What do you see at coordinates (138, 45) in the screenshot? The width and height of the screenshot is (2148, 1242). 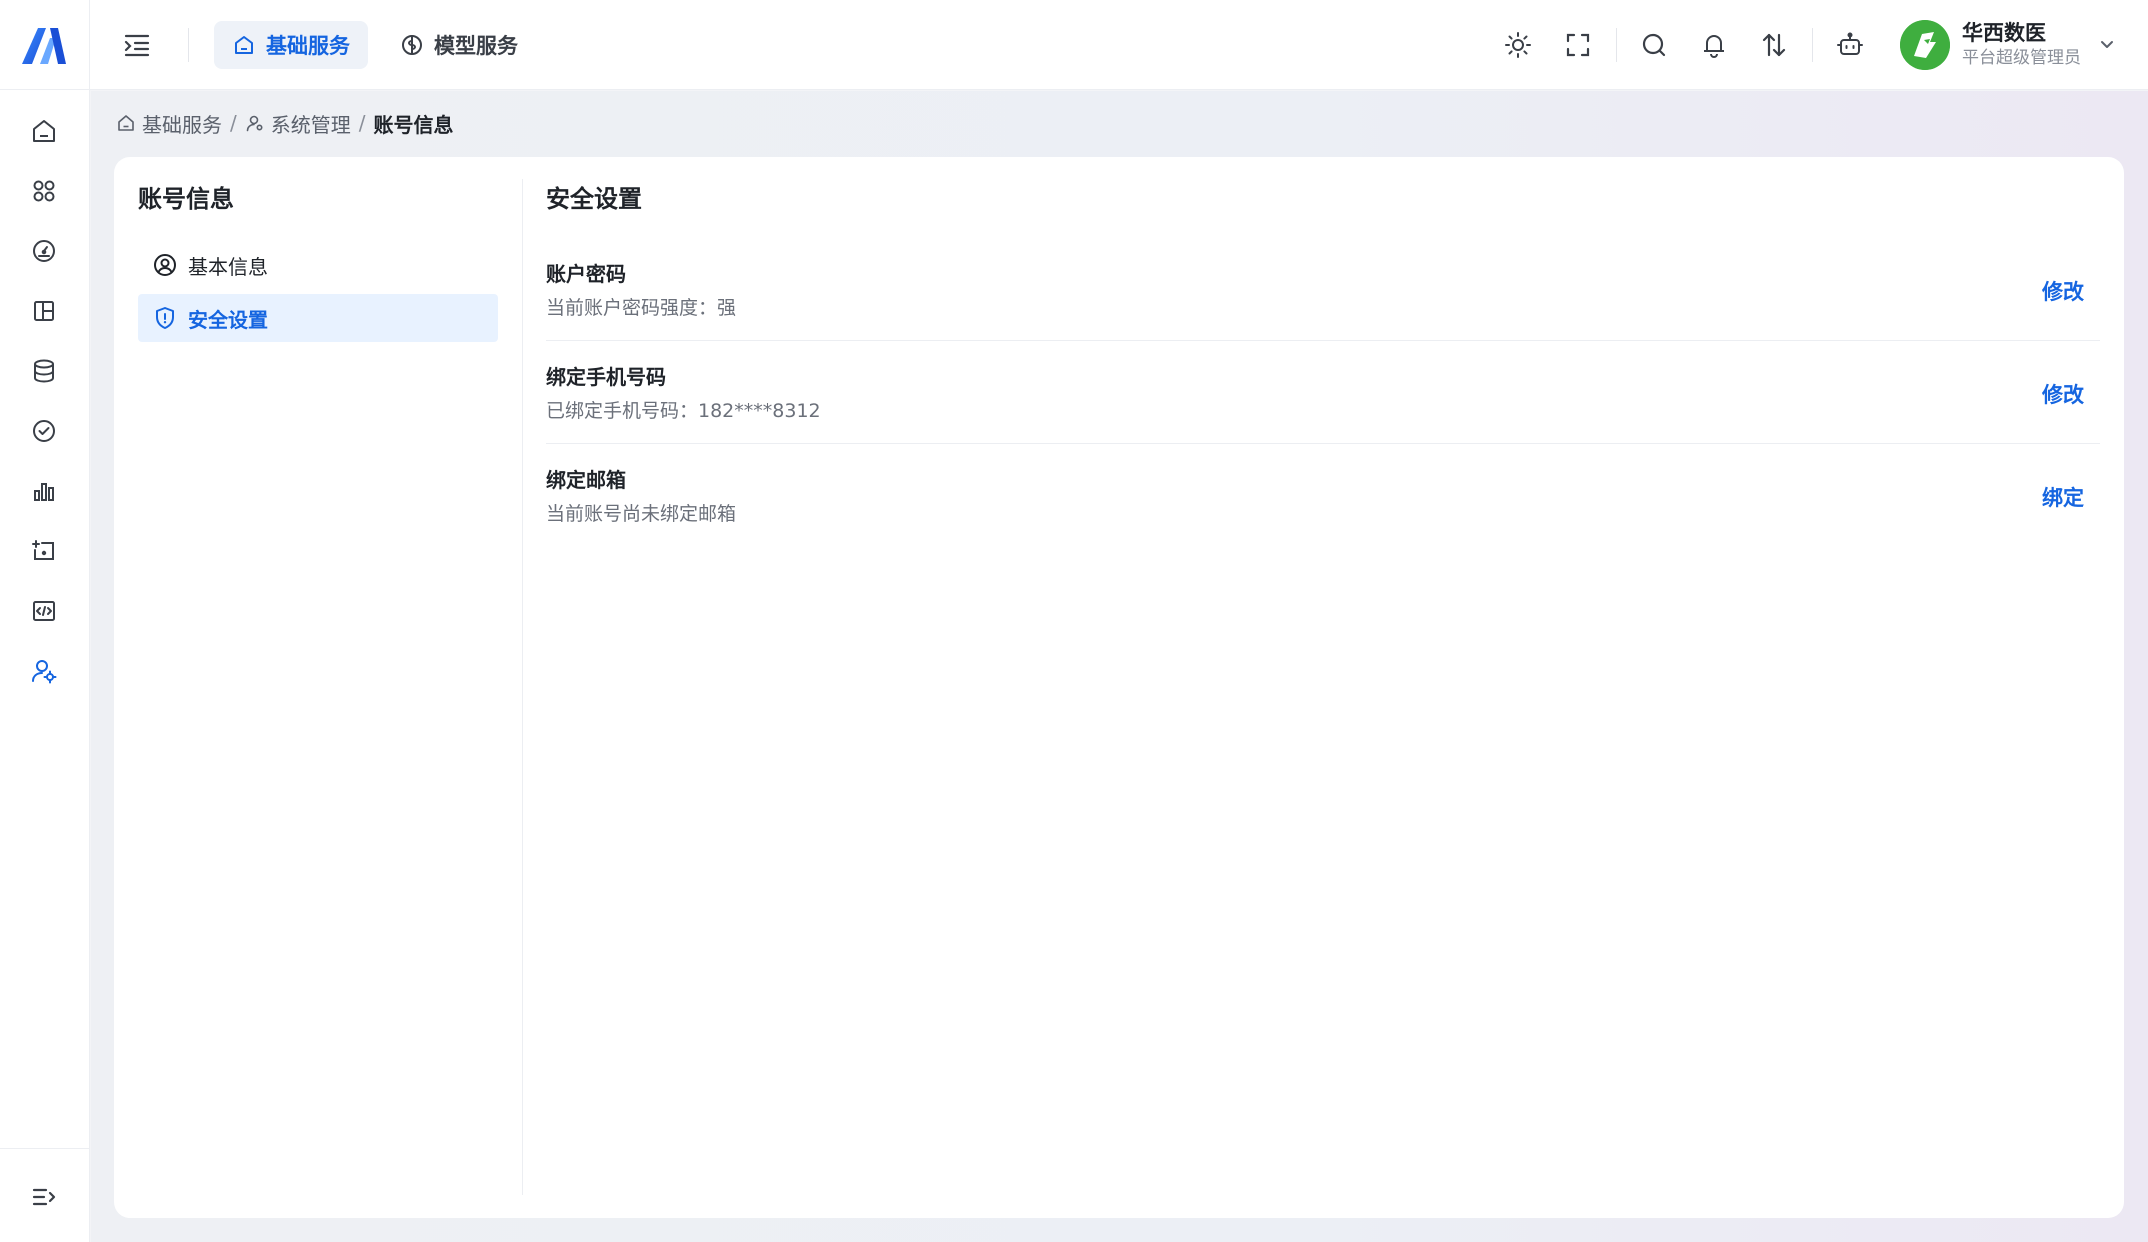 I see `menu-collapse-icon` at bounding box center [138, 45].